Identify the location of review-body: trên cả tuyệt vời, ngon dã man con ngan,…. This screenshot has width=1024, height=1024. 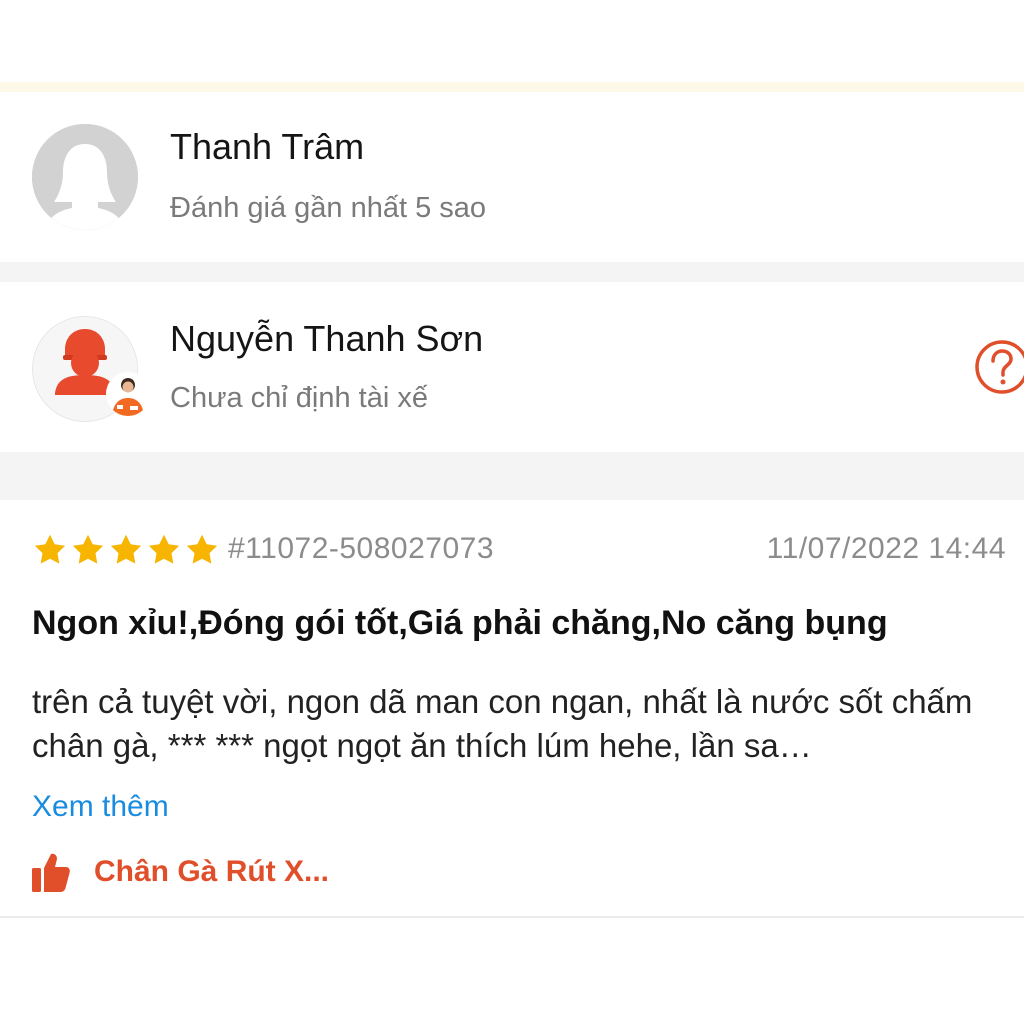
(502, 723).